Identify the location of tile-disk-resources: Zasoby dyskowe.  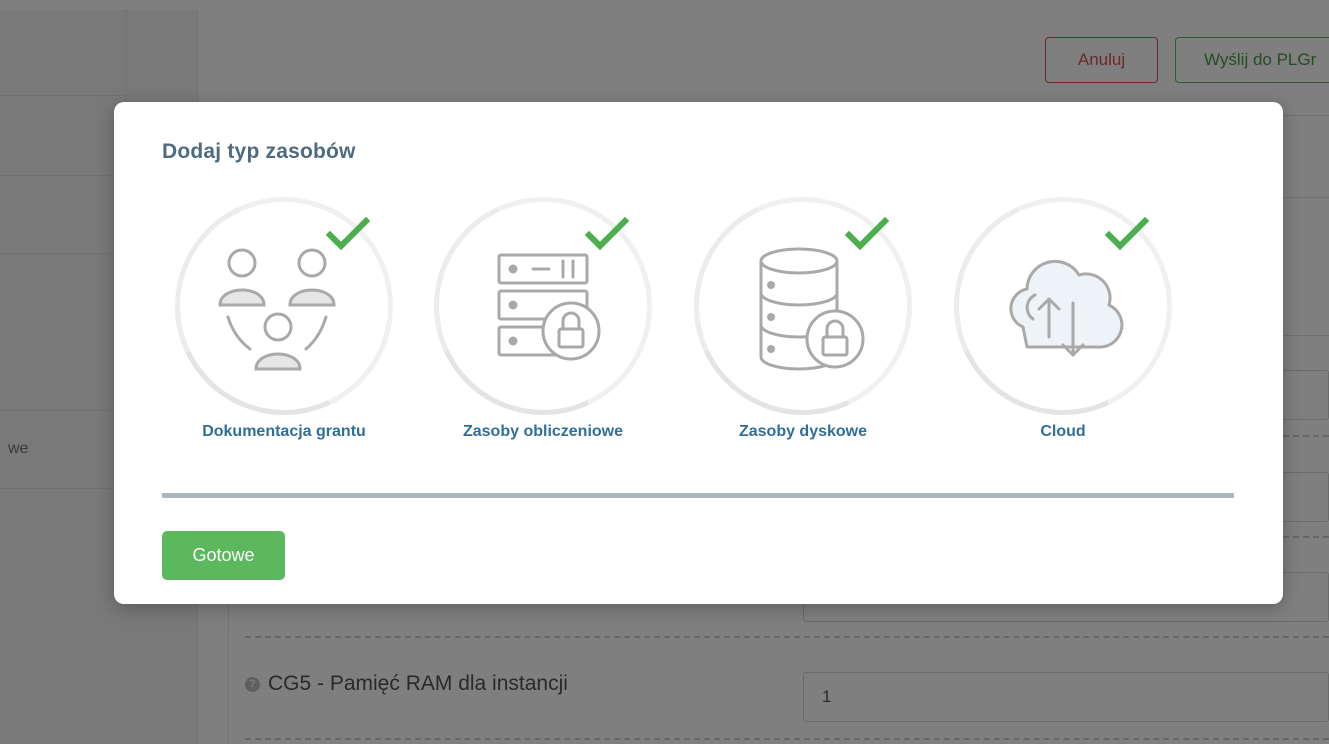
(803, 316).